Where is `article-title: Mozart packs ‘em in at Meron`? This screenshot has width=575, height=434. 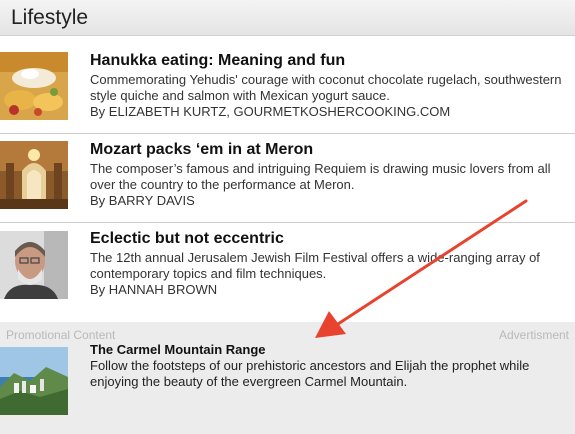
article-title: Mozart packs ‘em in at Meron is located at coordinates (201, 150).